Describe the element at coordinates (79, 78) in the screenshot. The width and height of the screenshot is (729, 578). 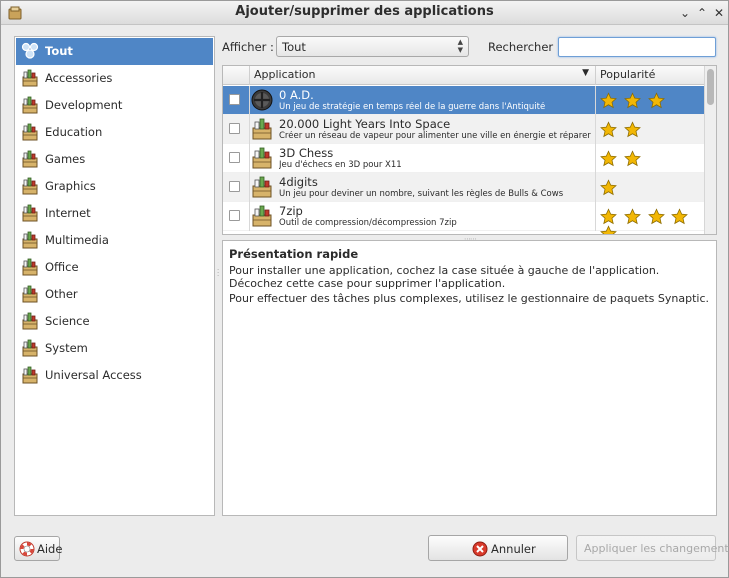
I see `sidebar-item-label: Accessories` at that location.